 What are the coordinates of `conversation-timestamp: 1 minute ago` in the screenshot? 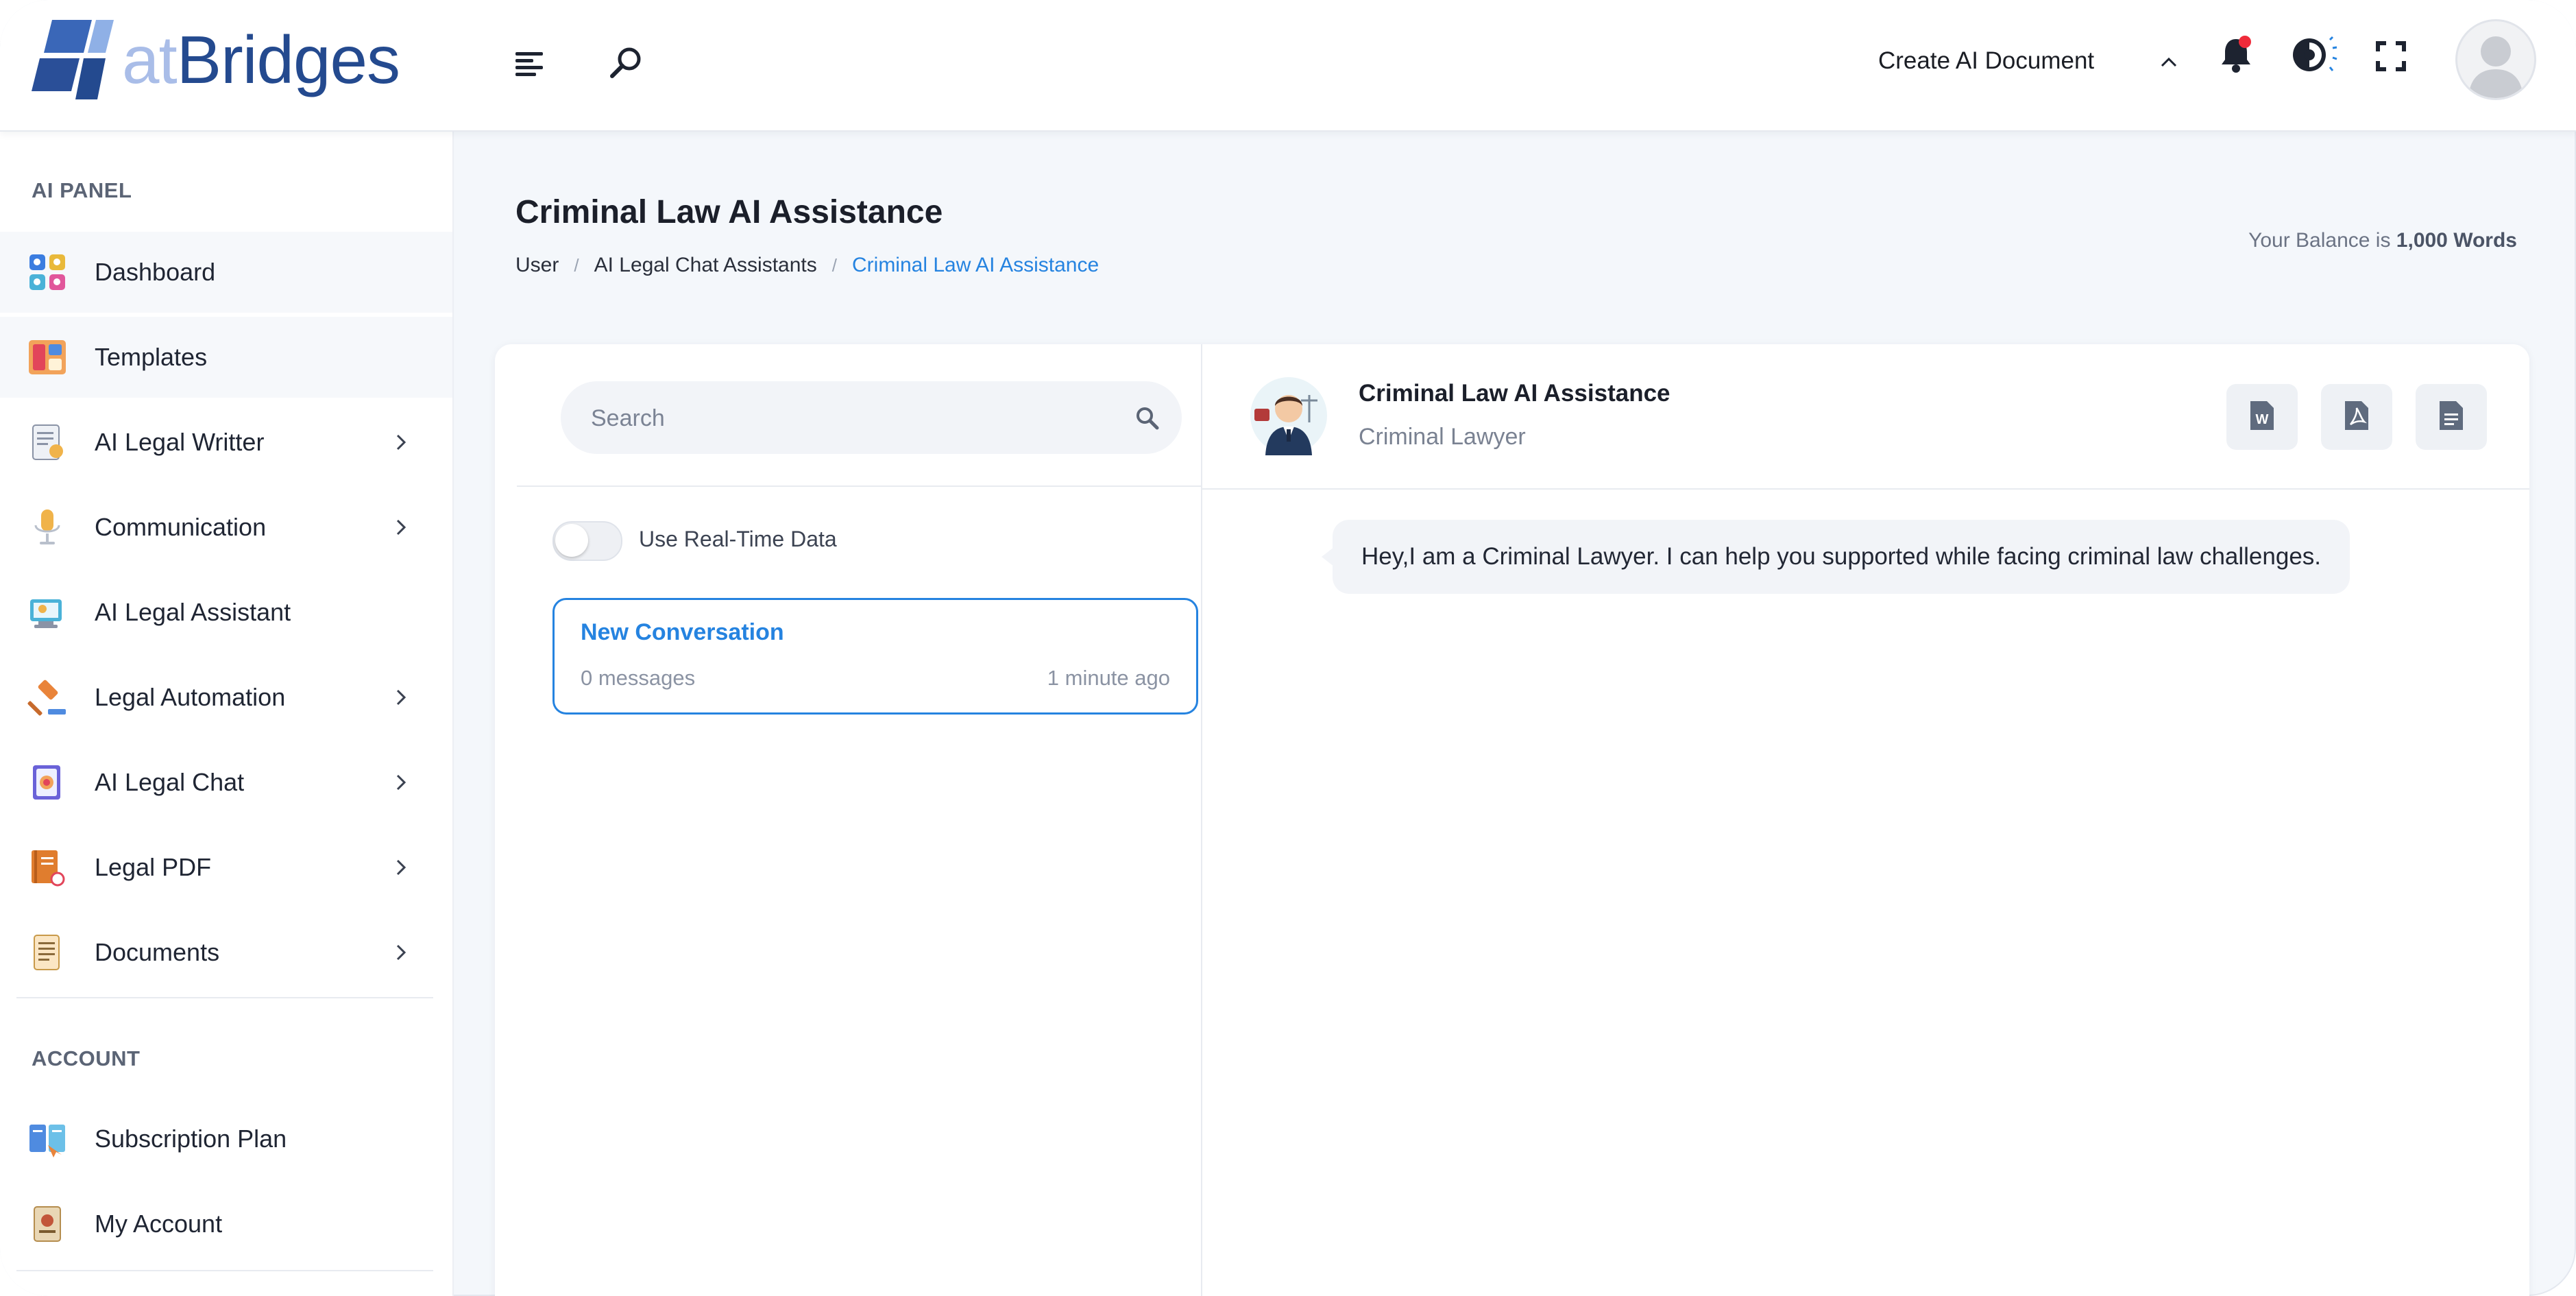 It's located at (1108, 678).